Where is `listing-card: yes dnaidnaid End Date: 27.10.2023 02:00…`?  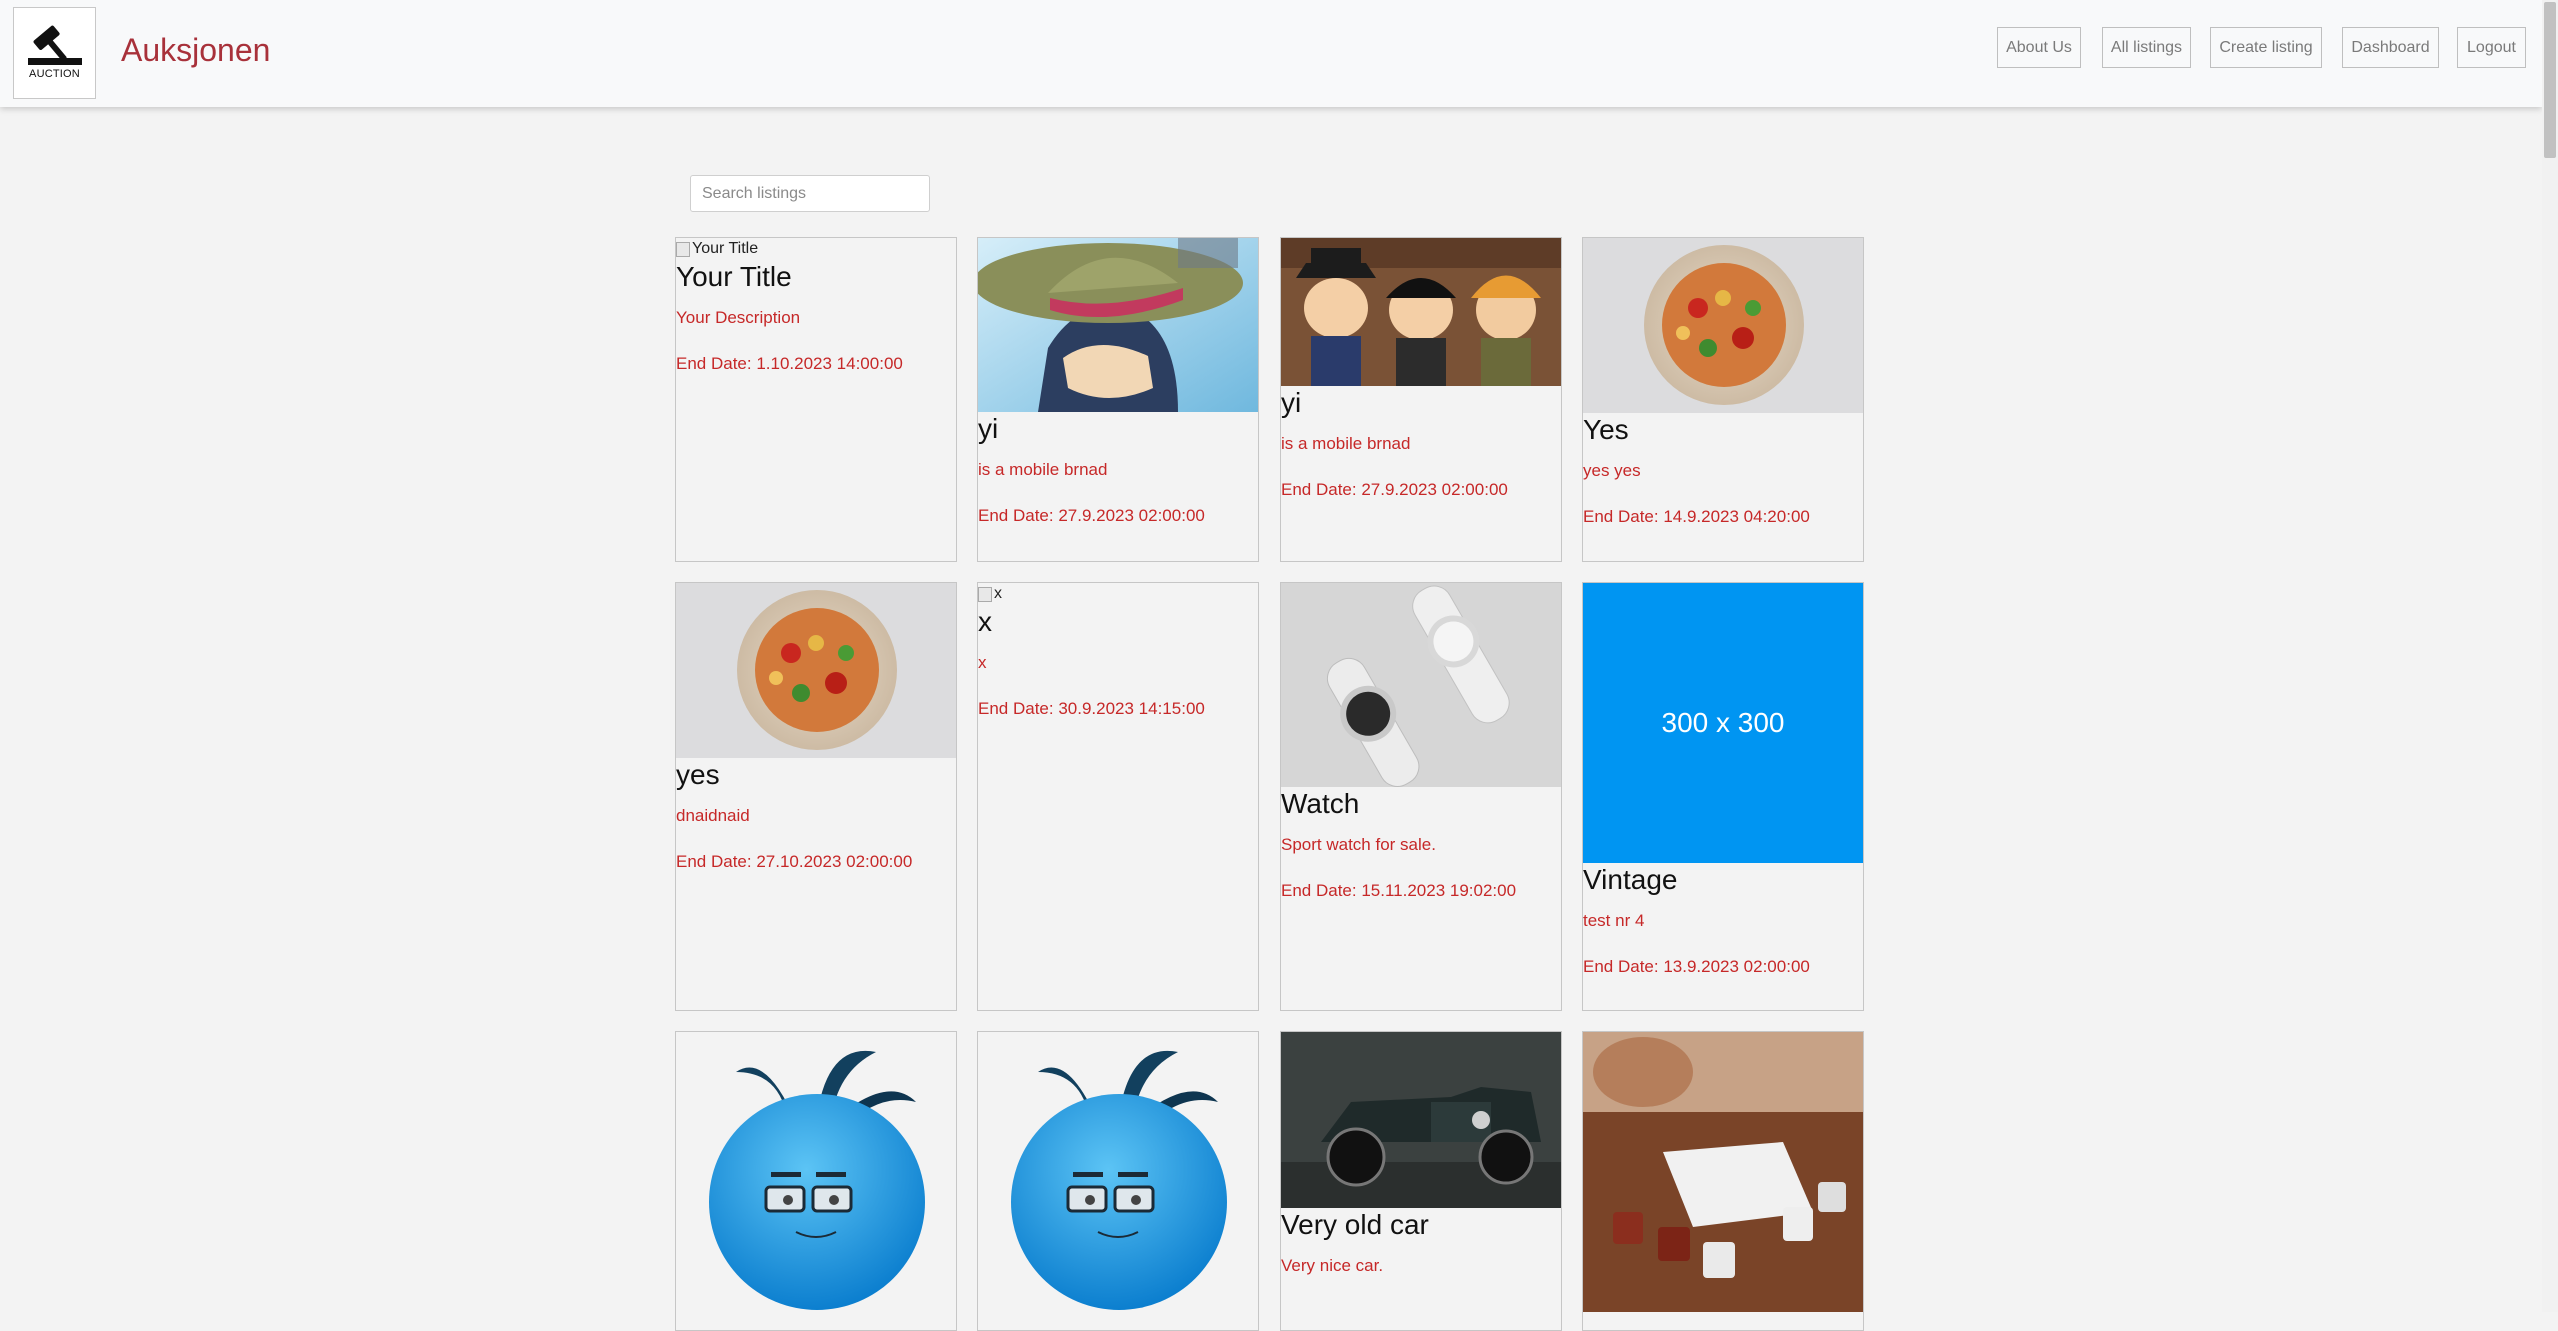
listing-card: yes dnaidnaid End Date: 27.10.2023 02:00… is located at coordinates (816, 796).